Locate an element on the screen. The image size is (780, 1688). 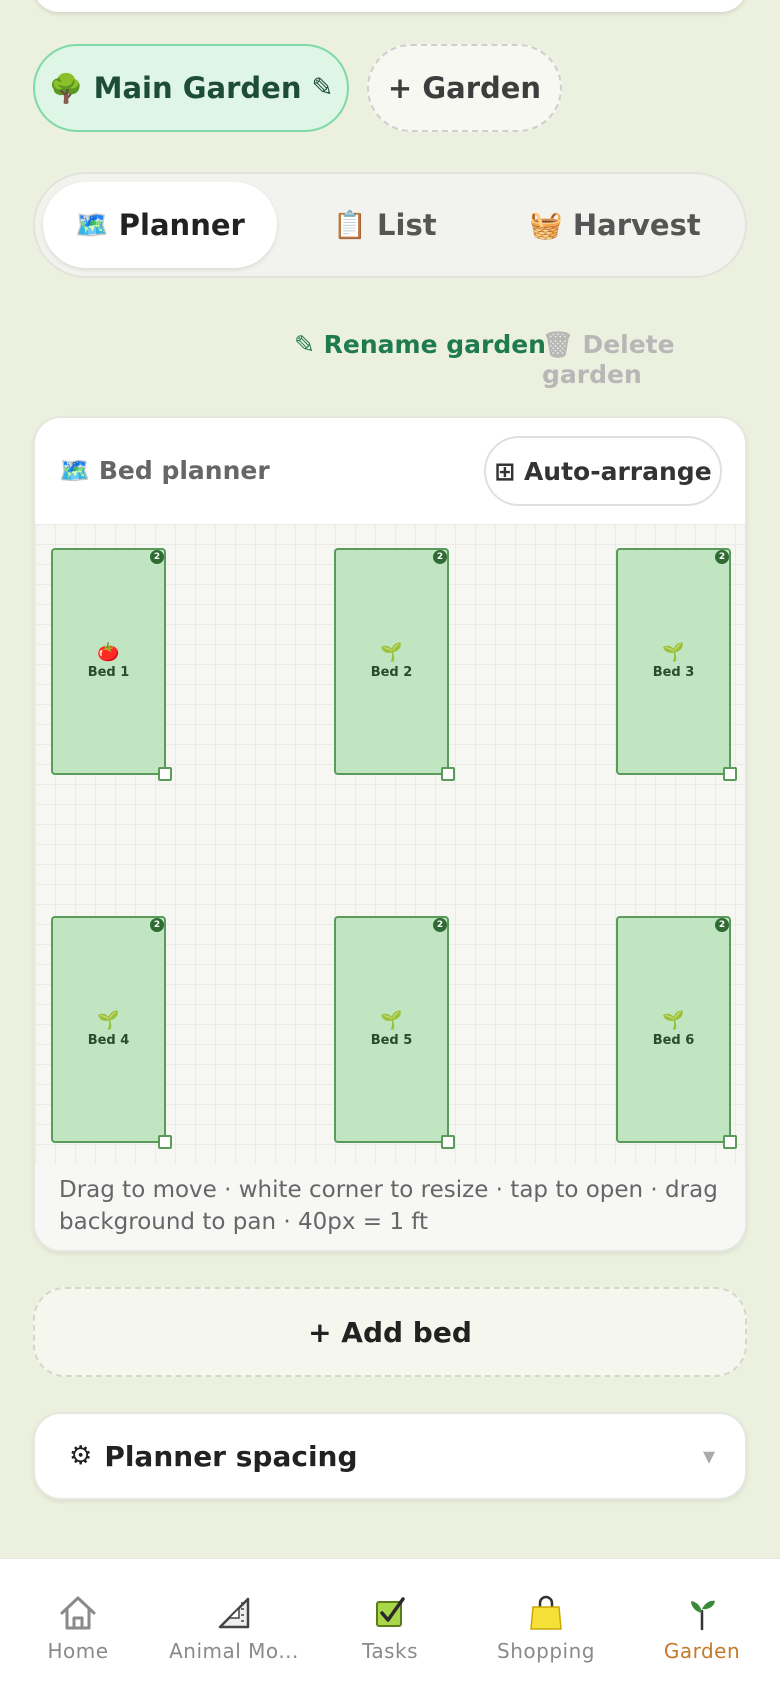
tab-planner: 🗺️ Planner is located at coordinates (160, 225).